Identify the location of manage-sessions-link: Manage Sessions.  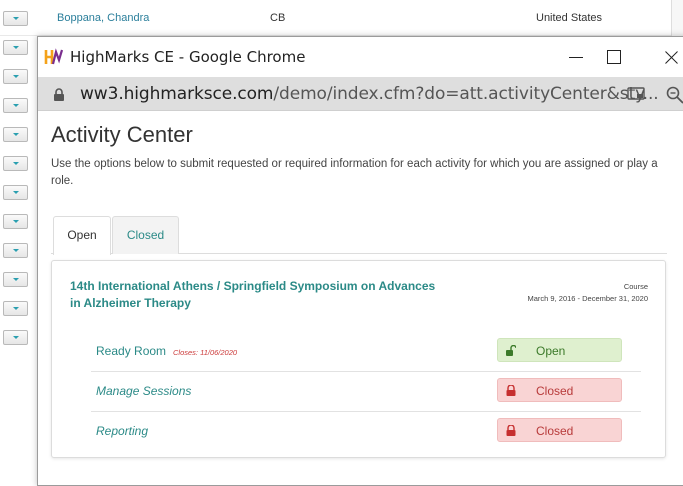
(143, 391).